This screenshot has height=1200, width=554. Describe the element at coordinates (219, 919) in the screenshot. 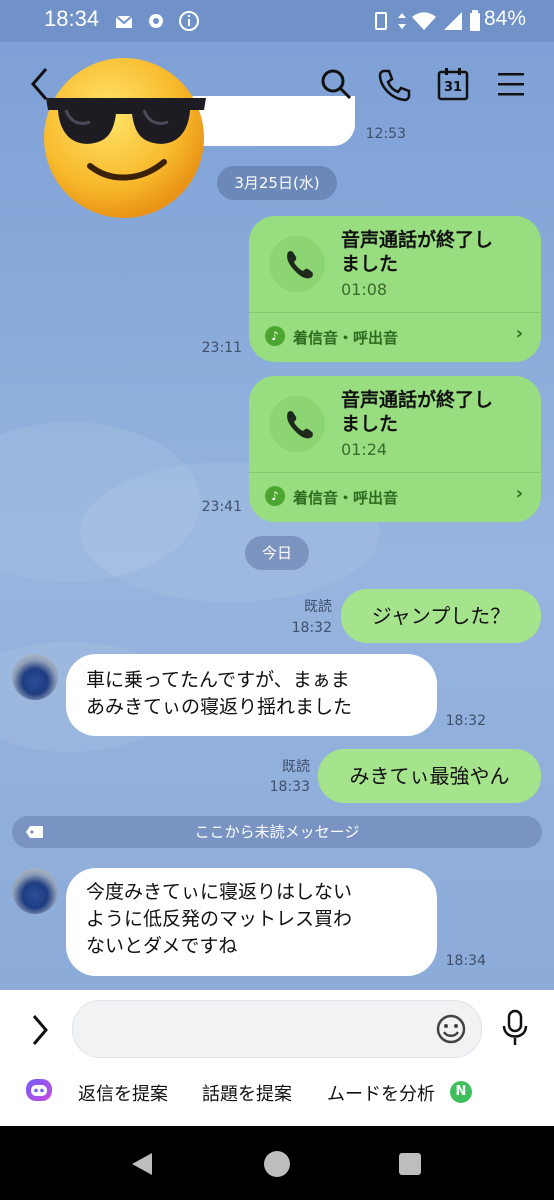

I see `message-text-line: ように低反発のマットレス買わ` at that location.